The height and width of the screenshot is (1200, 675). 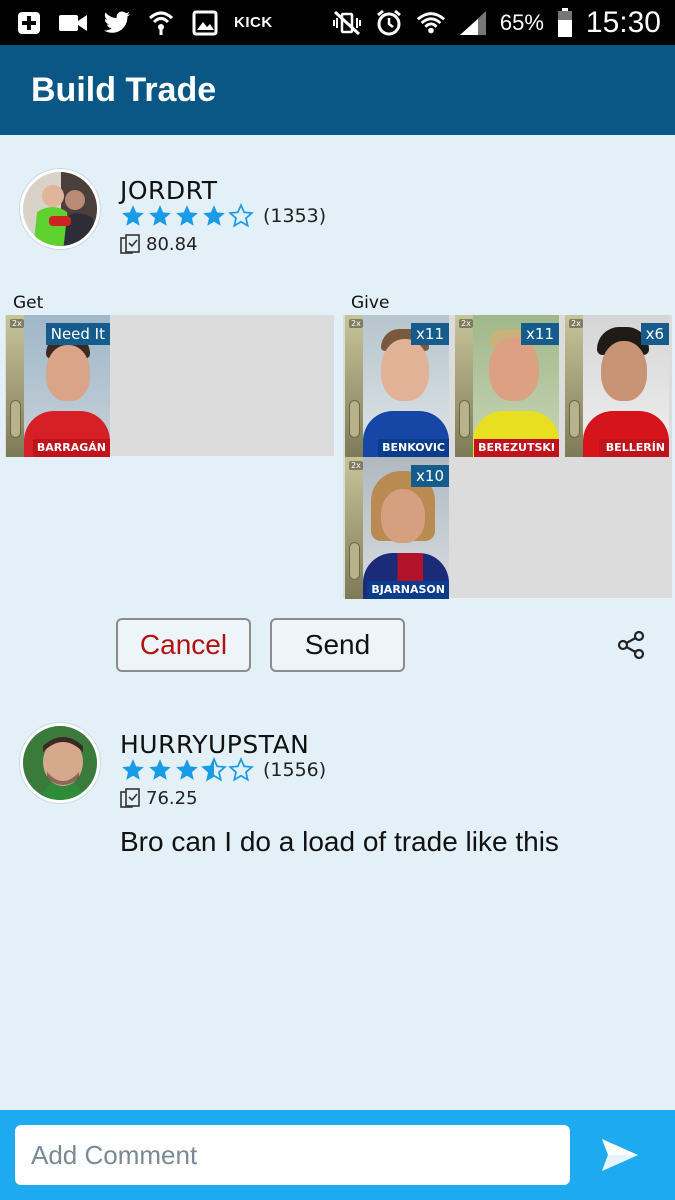 I want to click on card-name: BEREZUTSKI, so click(x=516, y=448).